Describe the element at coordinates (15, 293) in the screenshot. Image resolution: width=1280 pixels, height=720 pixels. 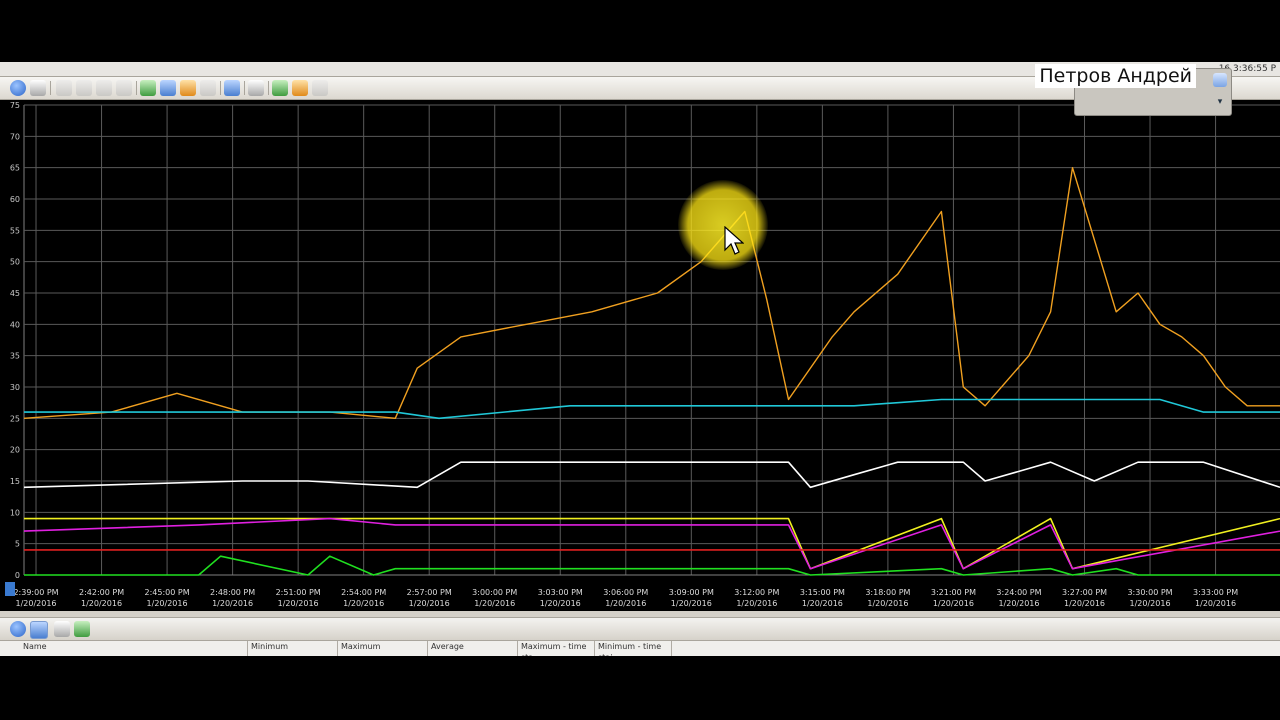
I see `y-tick-label: 45` at that location.